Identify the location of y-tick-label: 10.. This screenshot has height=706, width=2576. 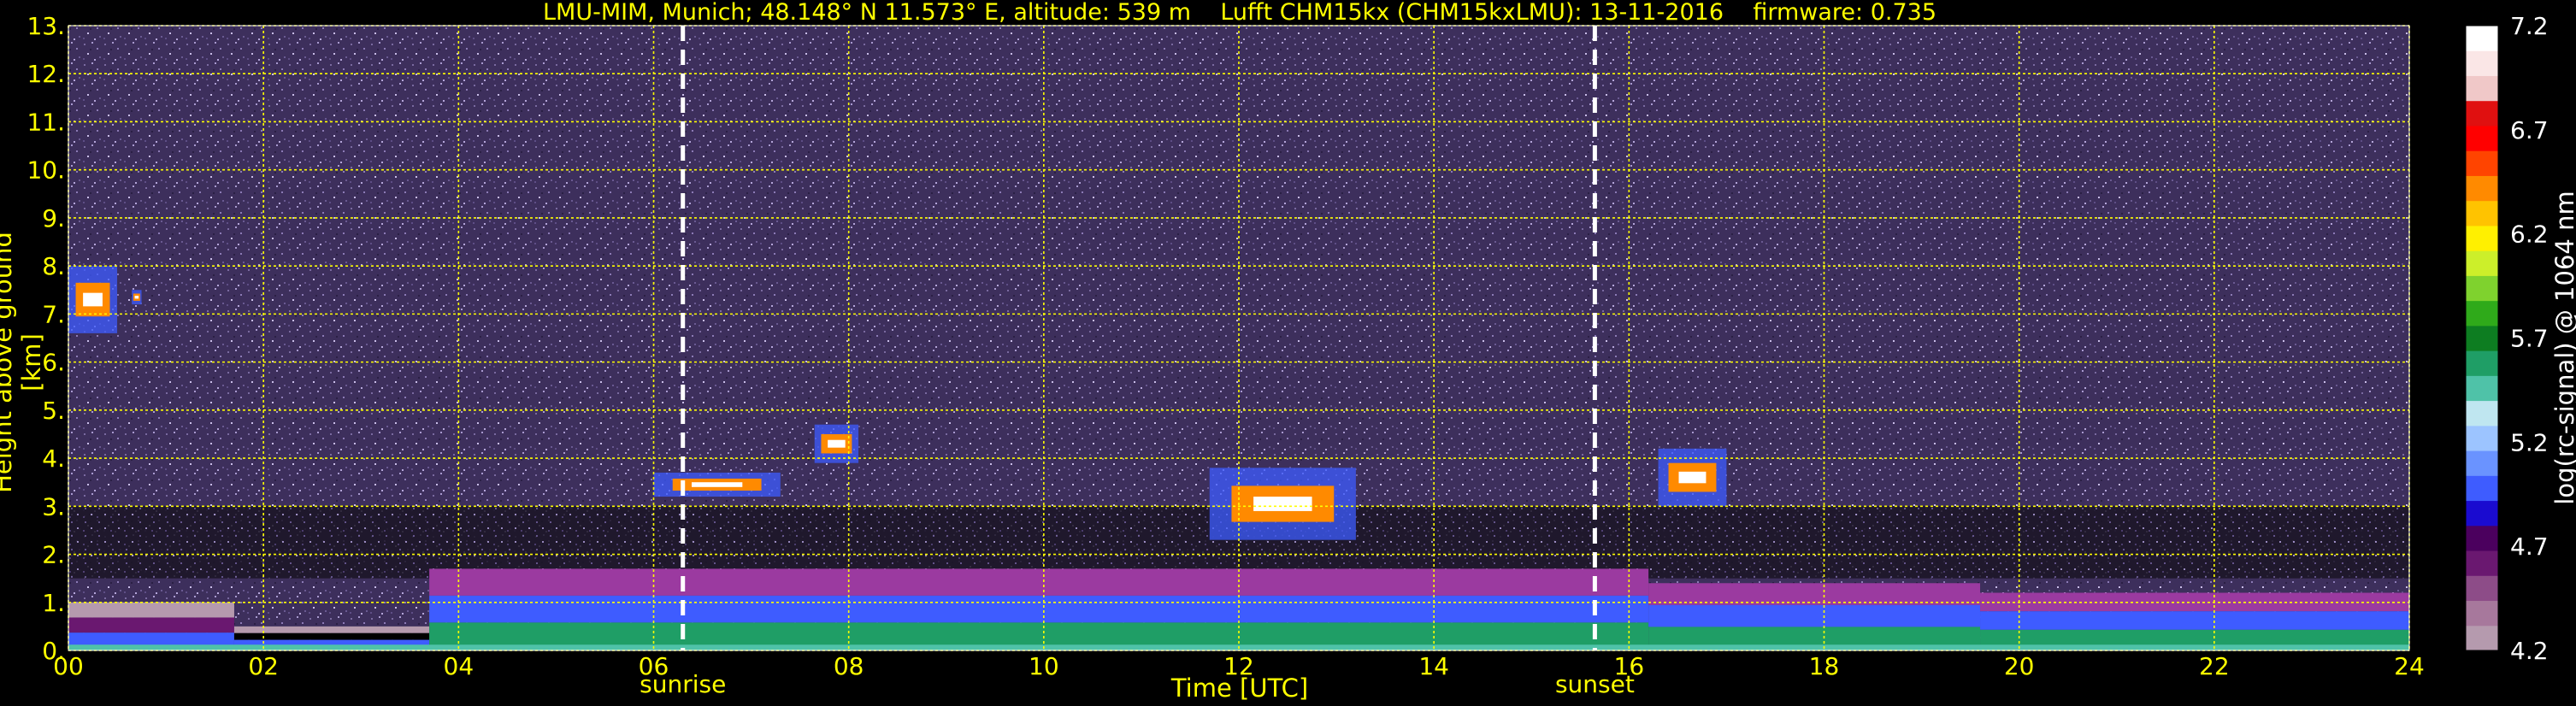
(46, 170).